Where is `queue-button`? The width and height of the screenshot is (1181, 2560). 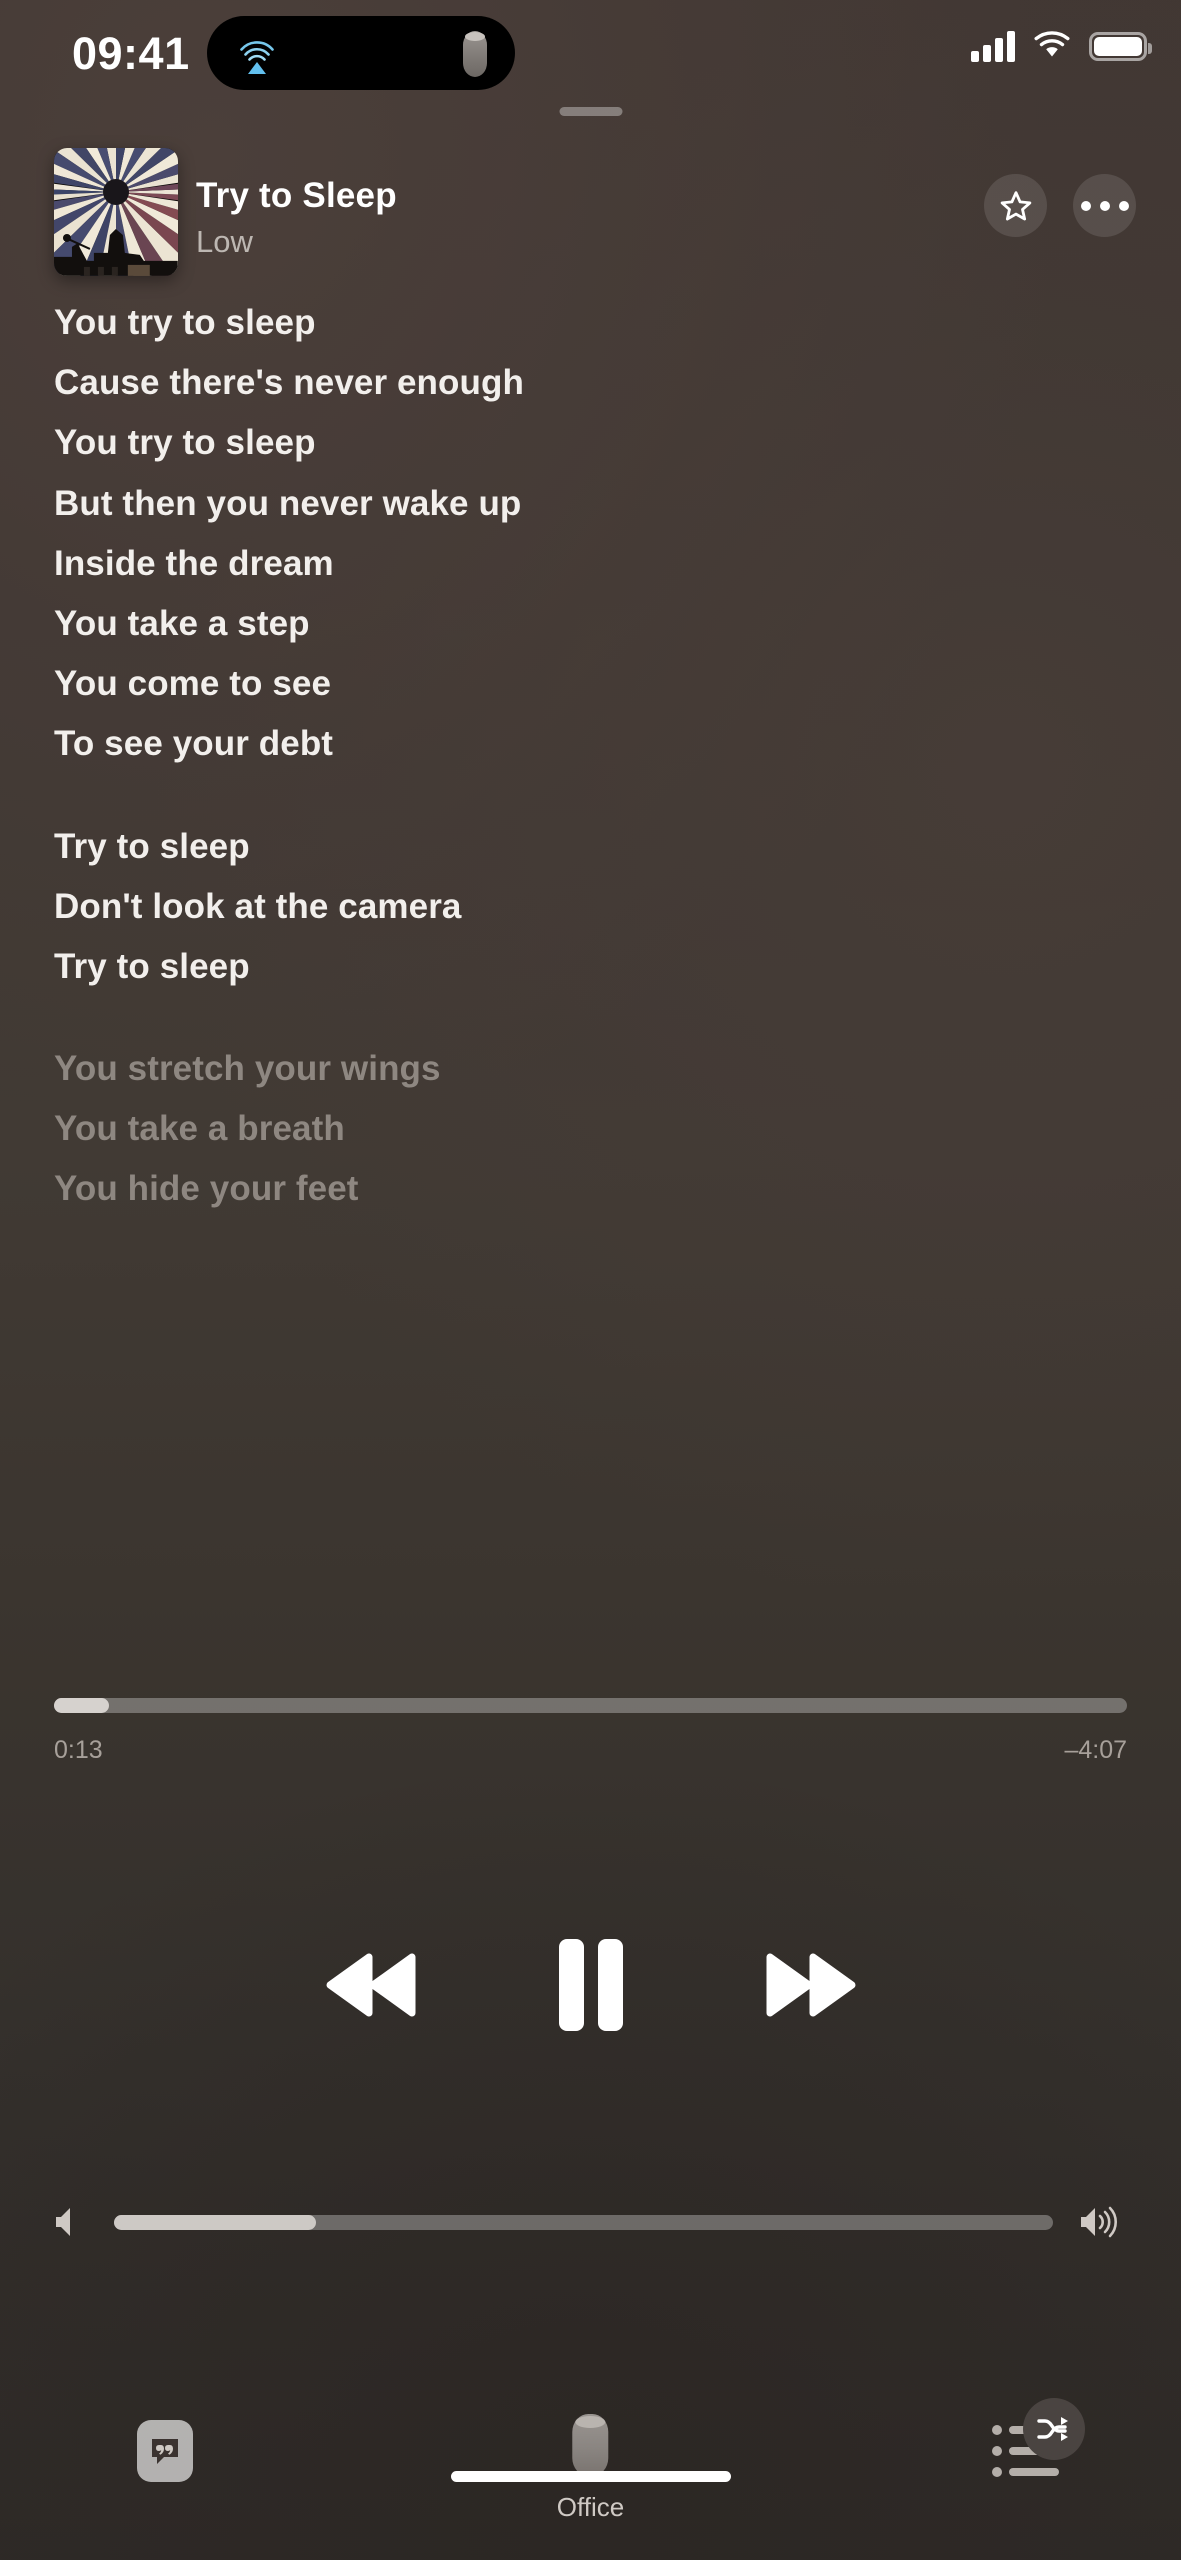 queue-button is located at coordinates (1038, 2440).